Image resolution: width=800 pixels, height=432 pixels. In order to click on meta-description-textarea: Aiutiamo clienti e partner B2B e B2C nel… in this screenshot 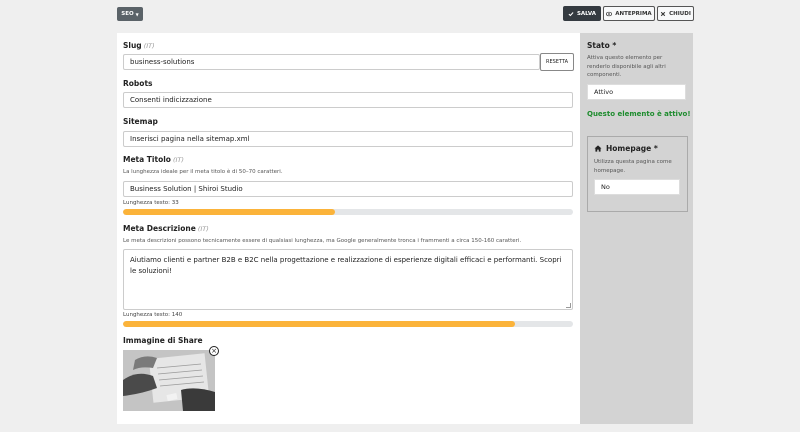, I will do `click(348, 279)`.